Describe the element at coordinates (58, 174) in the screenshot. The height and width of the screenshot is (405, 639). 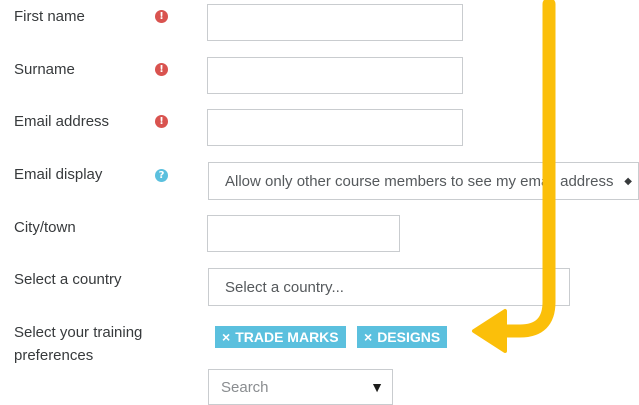
I see `email-display-label: Email display` at that location.